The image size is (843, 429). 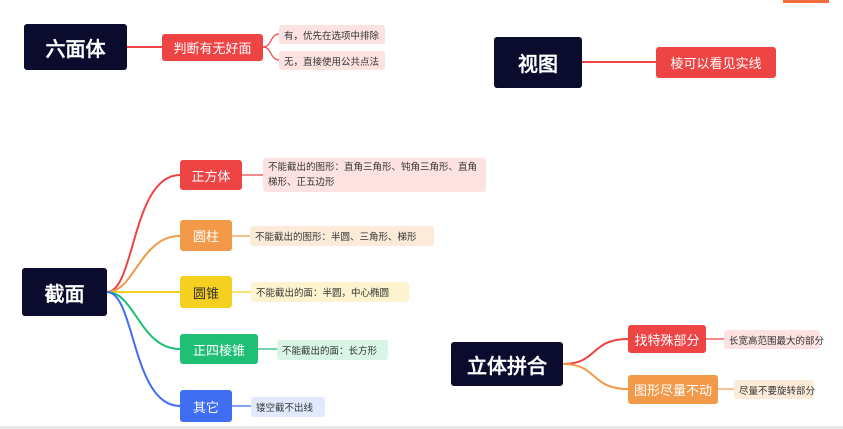 I want to click on corner-accent, so click(x=806, y=1).